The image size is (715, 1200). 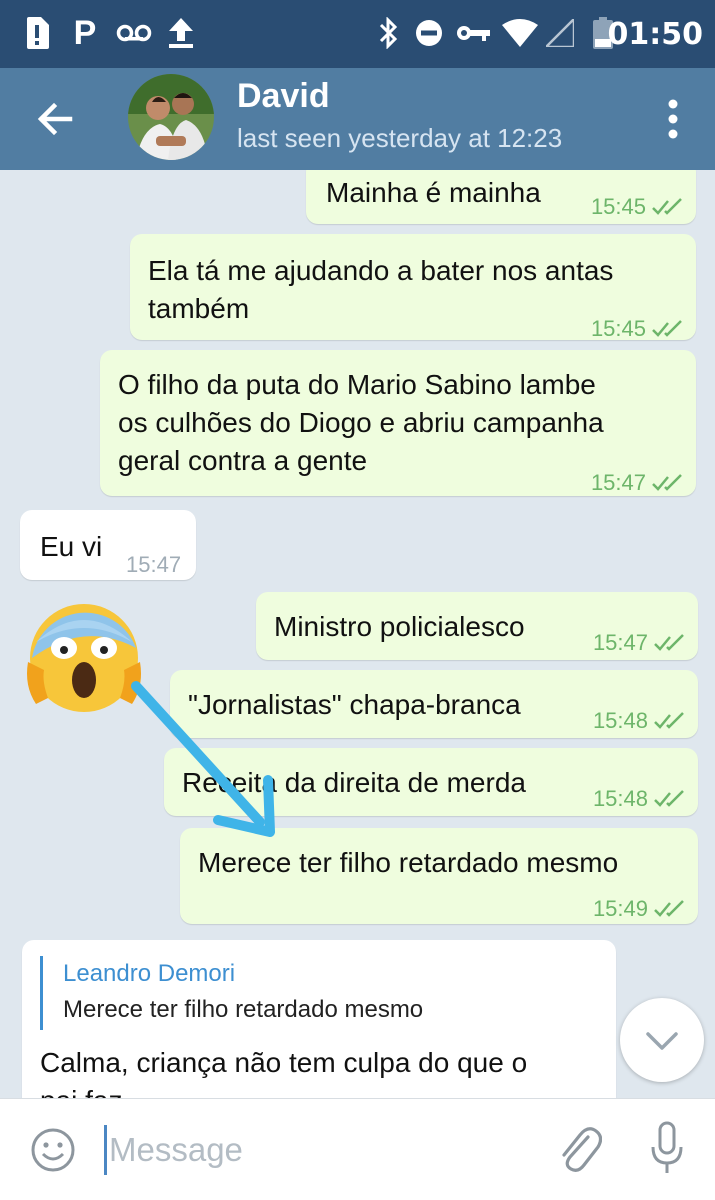 I want to click on sim-alert-icon, so click(x=37, y=33).